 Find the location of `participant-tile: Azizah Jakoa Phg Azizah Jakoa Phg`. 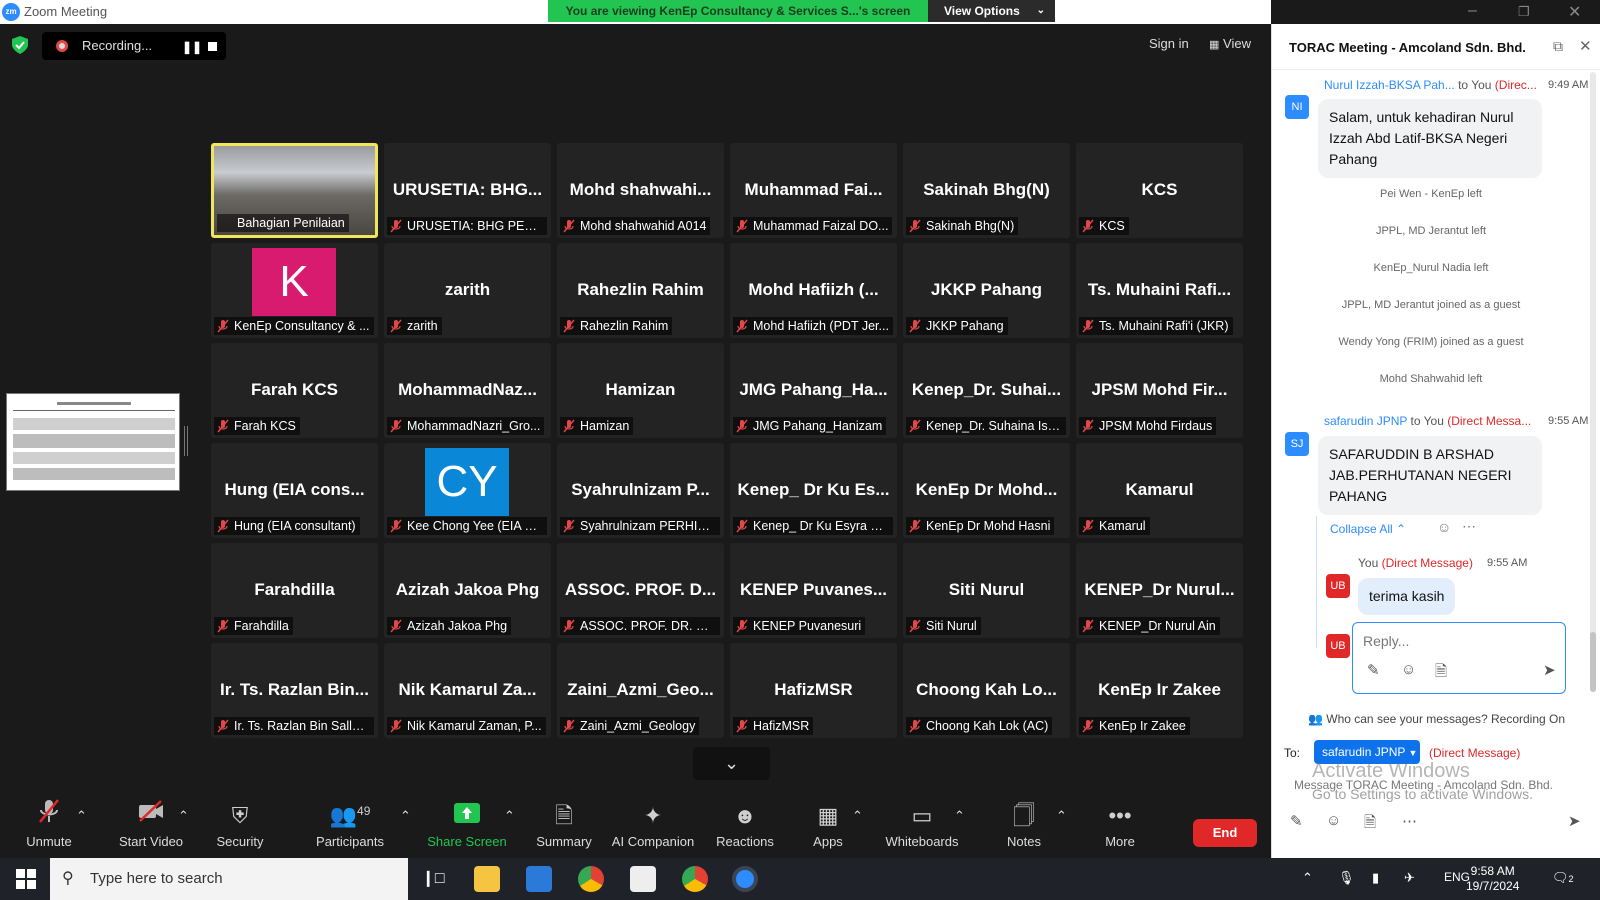

participant-tile: Azizah Jakoa Phg Azizah Jakoa Phg is located at coordinates (467, 590).